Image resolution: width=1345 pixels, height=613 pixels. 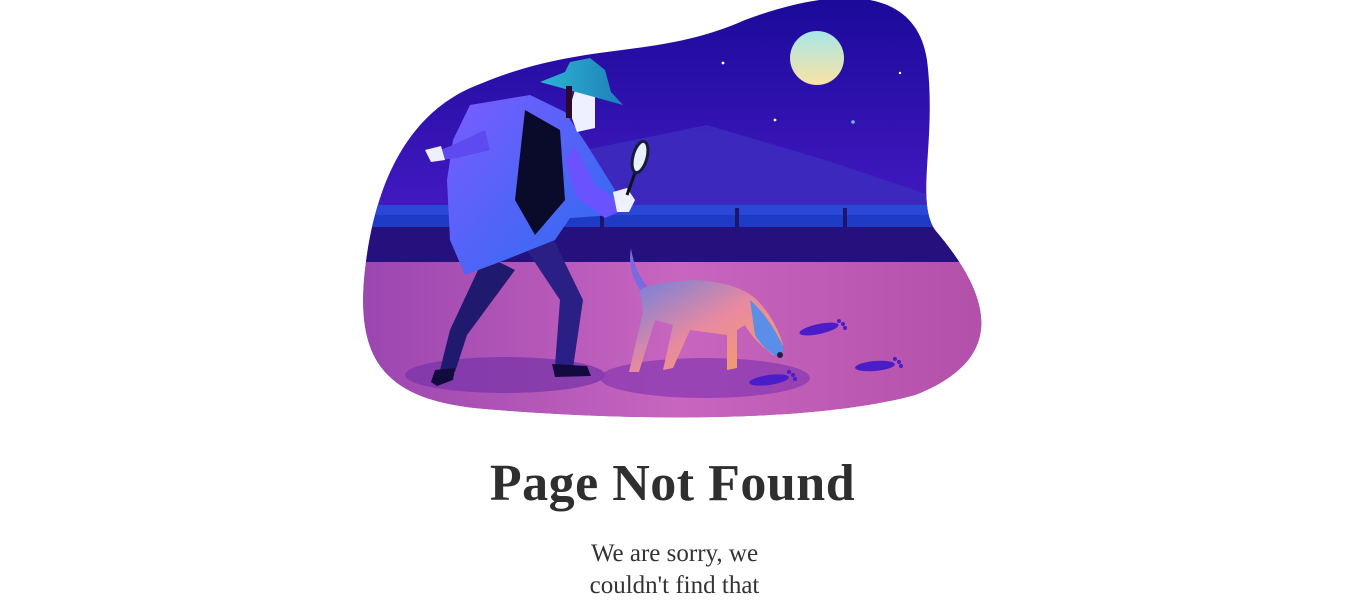 I want to click on shoe, so click(x=571, y=370).